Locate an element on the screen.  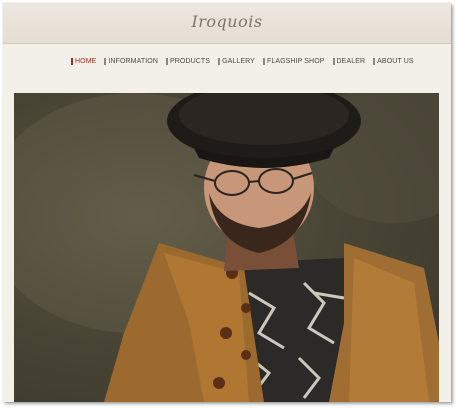
nav-item-label: DEALER is located at coordinates (351, 61).